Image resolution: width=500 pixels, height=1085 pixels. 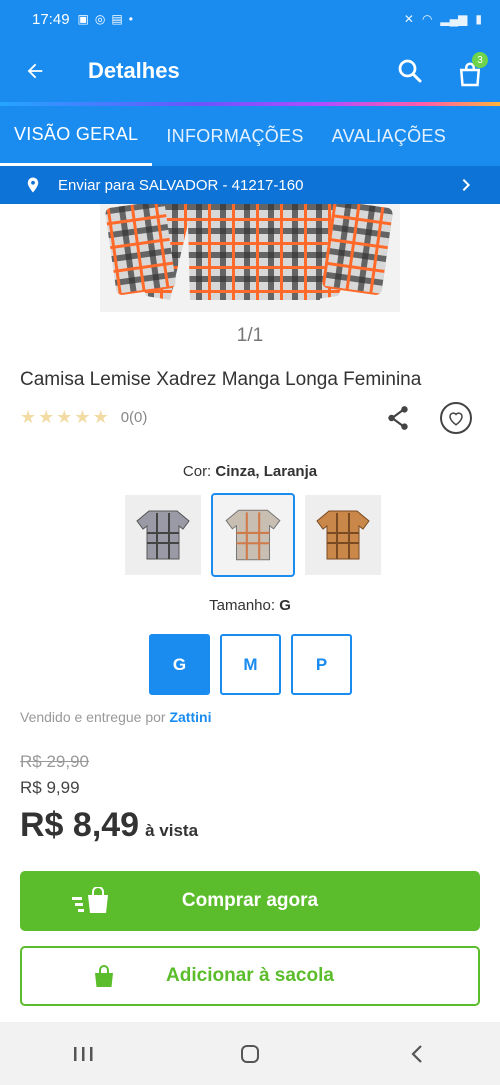 I want to click on home-icon, so click(x=249, y=1053).